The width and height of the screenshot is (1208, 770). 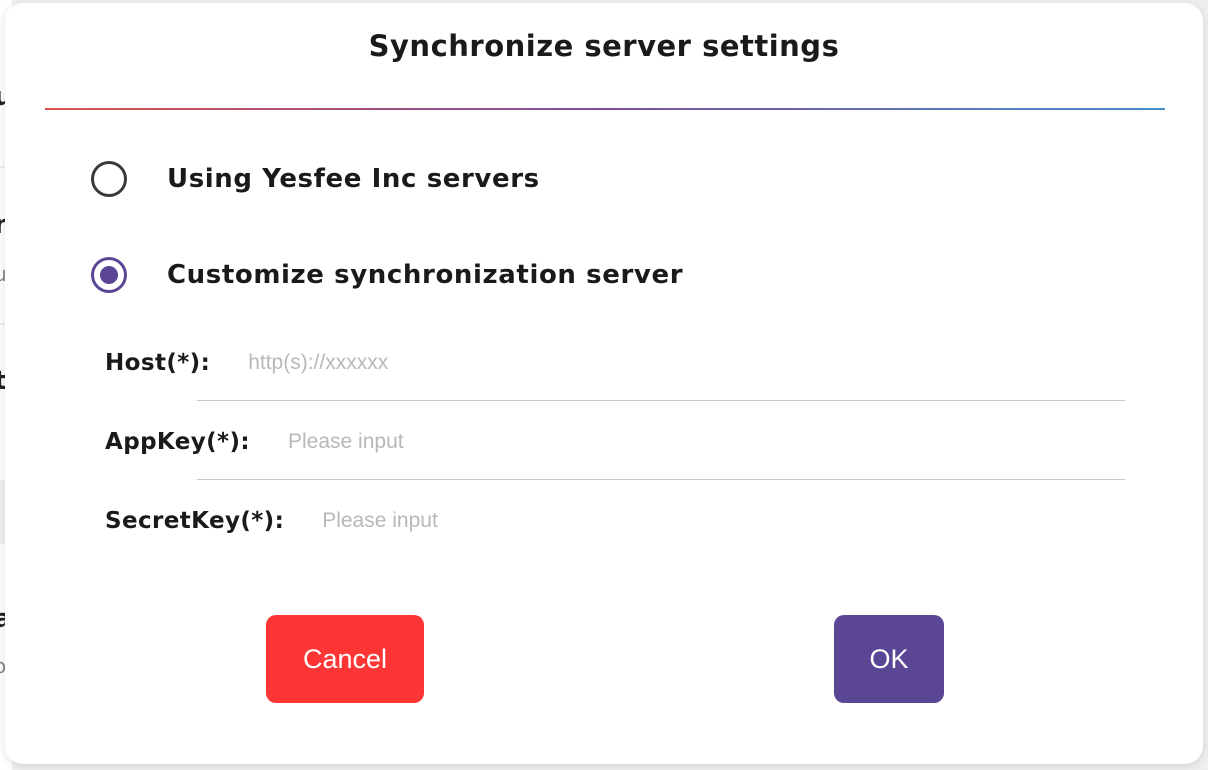 I want to click on option-yesfee-servers: Using Yesfee Inc servers, so click(x=315, y=179).